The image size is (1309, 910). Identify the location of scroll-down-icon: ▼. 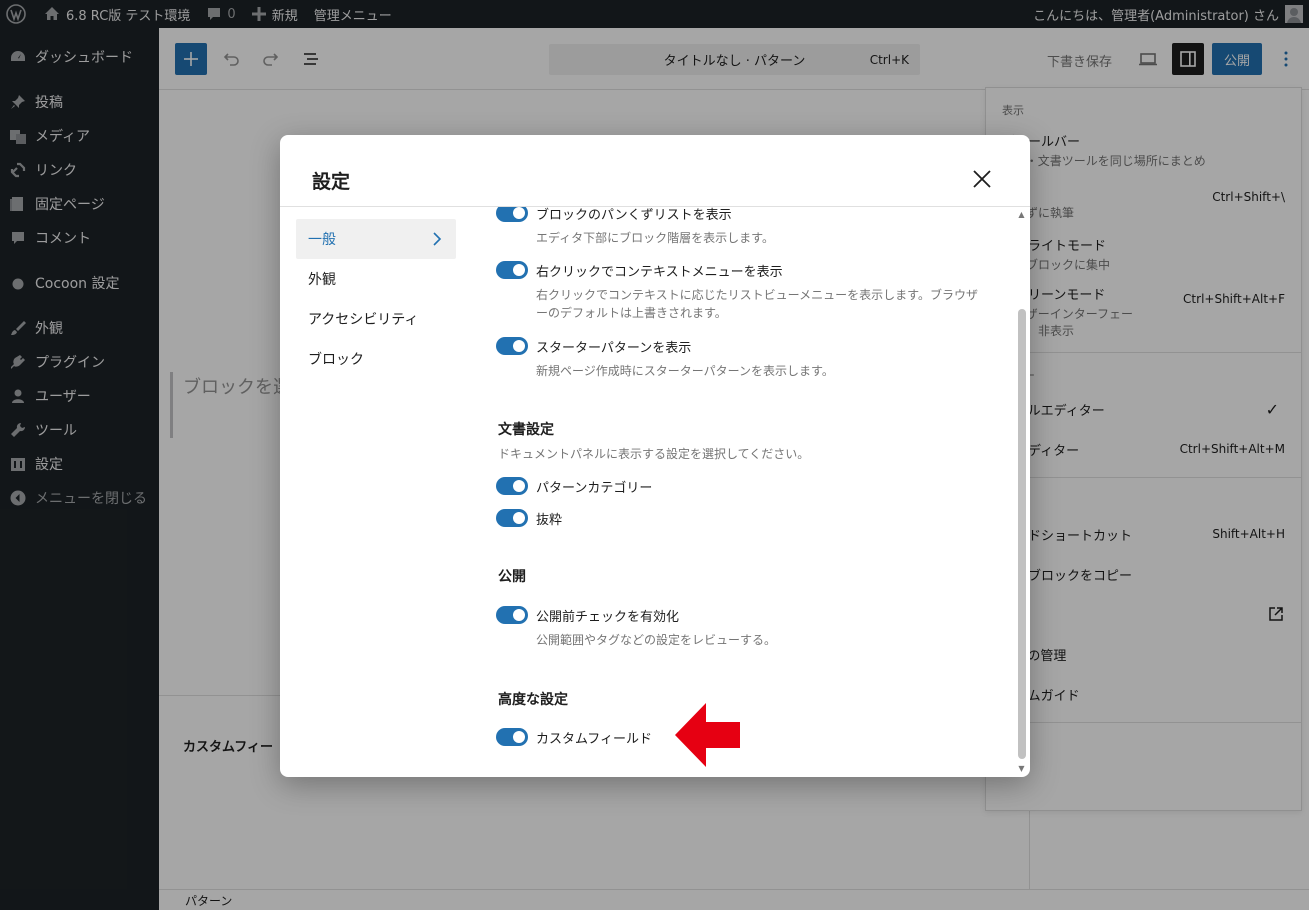
(1021, 769).